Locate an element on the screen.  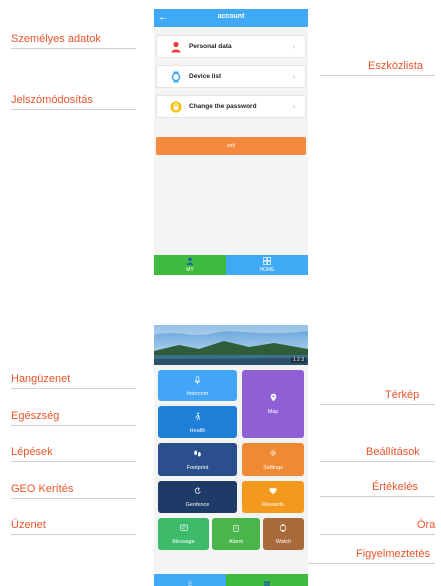
bottom-nav is located at coordinates (231, 580).